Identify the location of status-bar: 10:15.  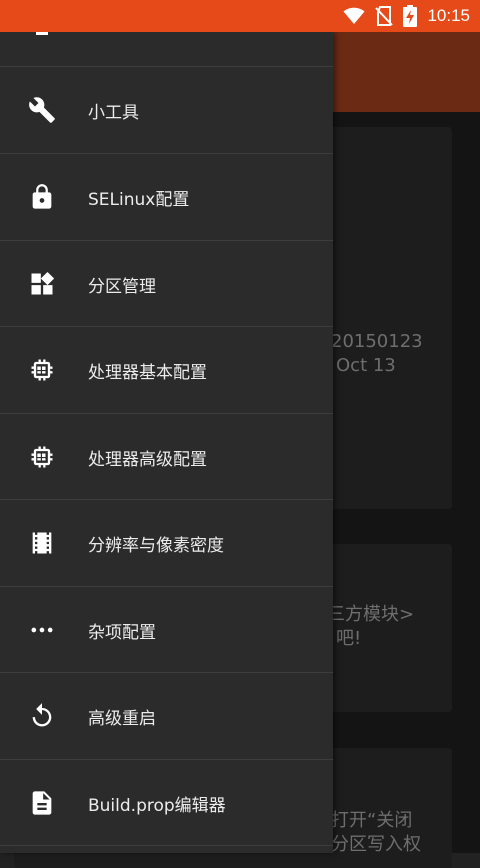
(240, 16).